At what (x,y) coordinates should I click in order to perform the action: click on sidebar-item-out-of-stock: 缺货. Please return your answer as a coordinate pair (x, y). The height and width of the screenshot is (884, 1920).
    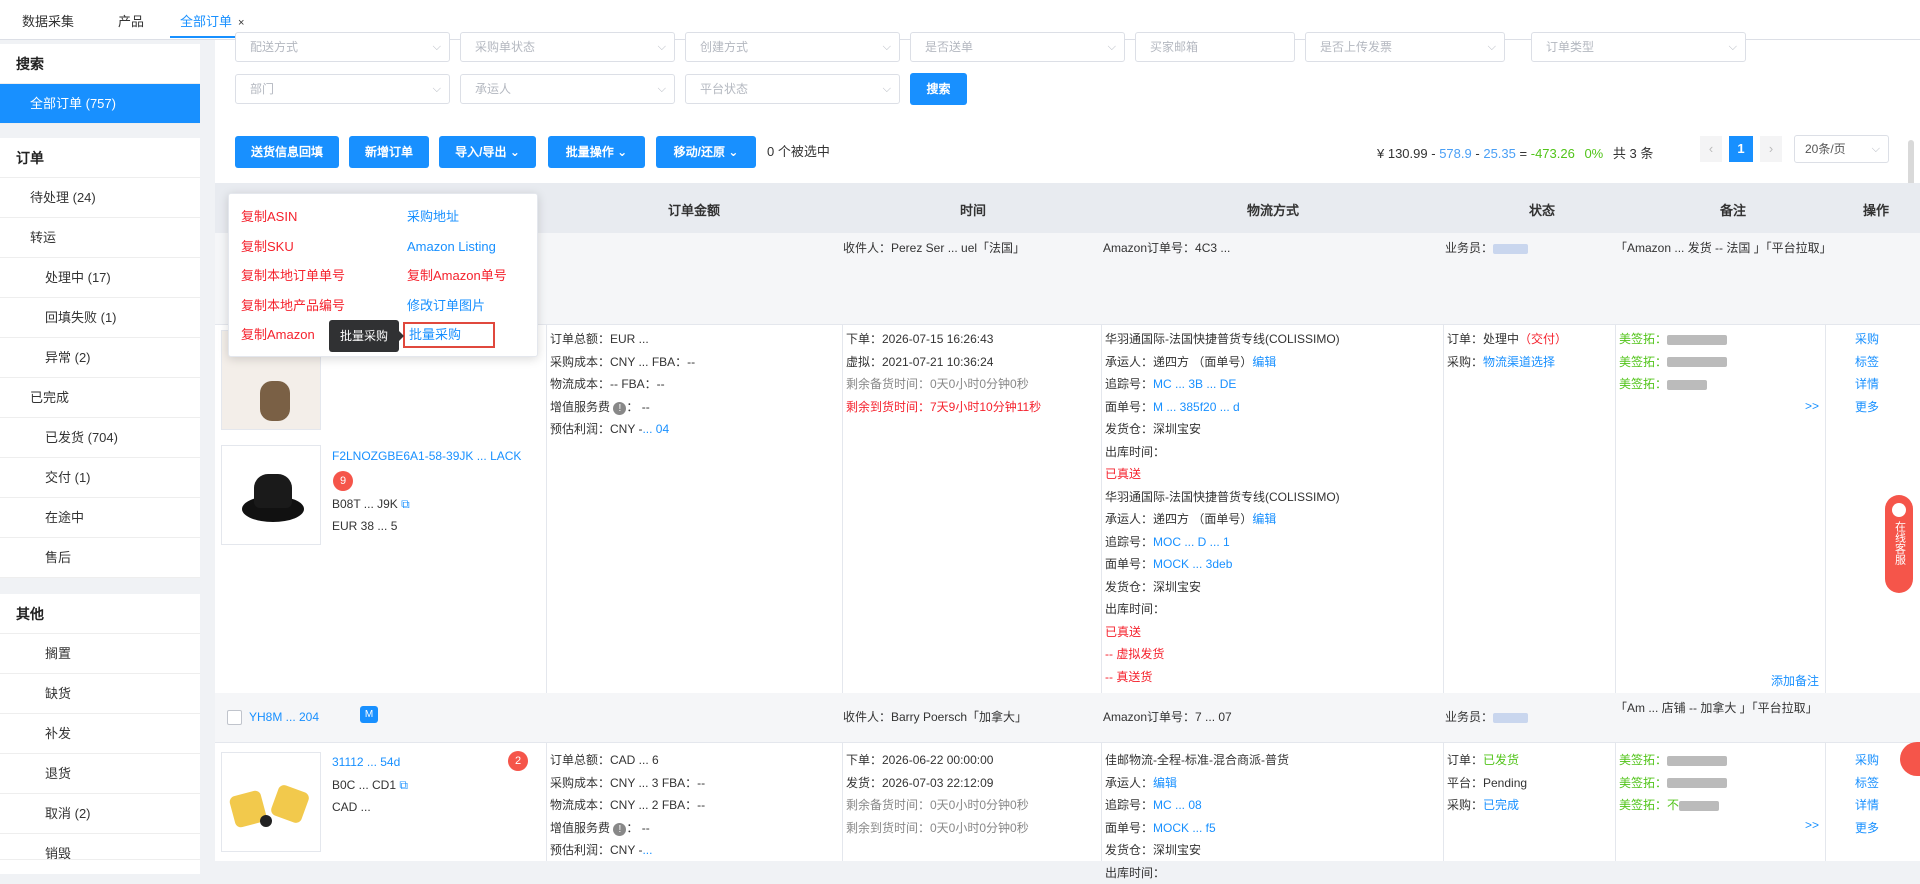
    Looking at the image, I should click on (100, 694).